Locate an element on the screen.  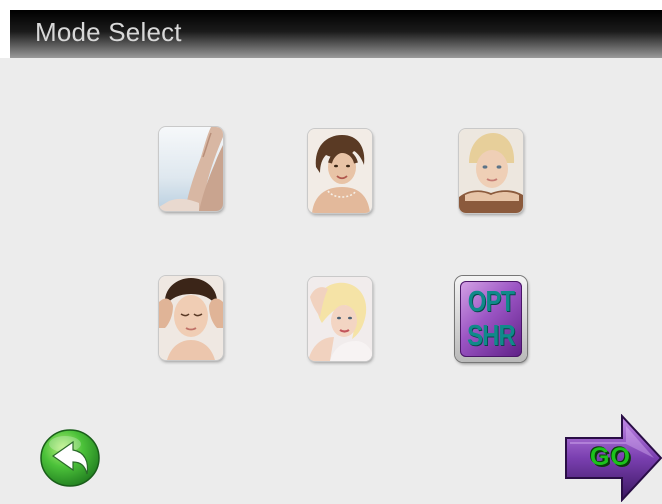
top-margin is located at coordinates (331, 5).